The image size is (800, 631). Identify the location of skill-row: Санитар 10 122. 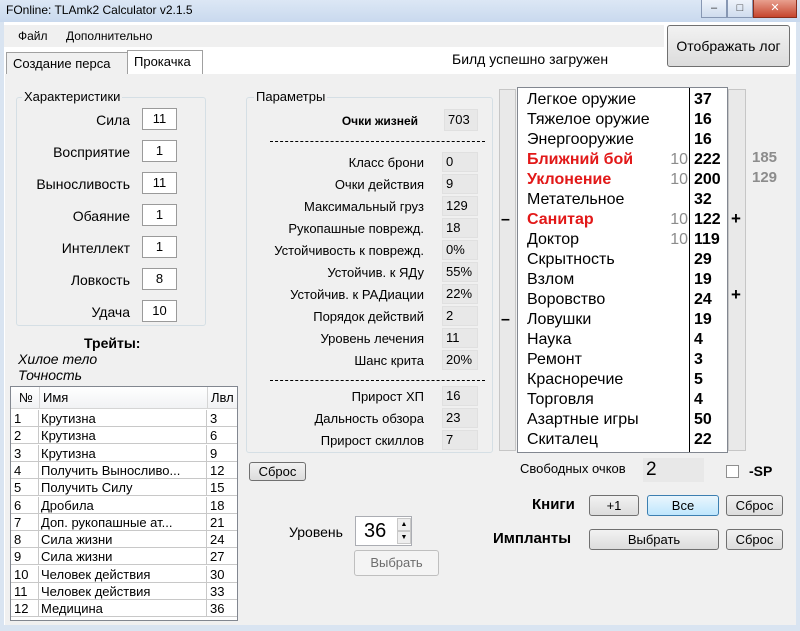
(622, 220).